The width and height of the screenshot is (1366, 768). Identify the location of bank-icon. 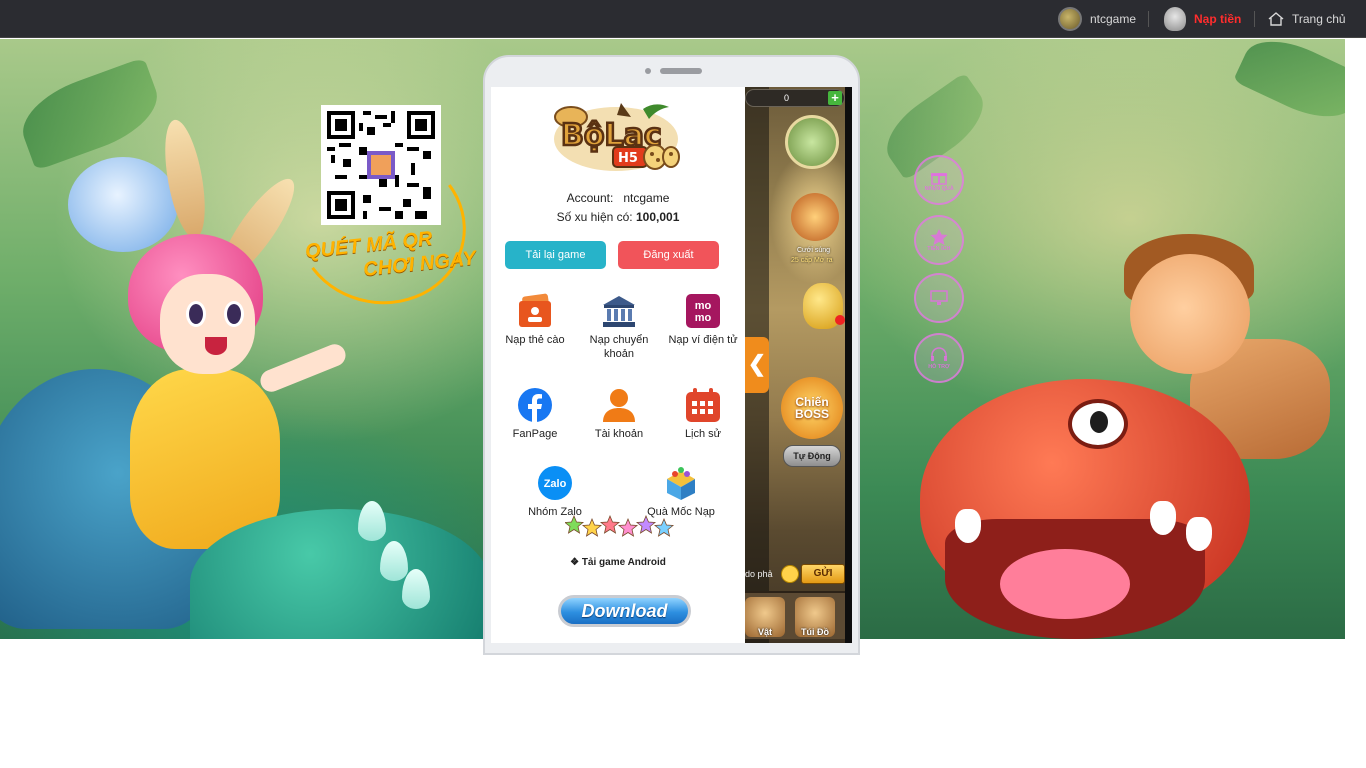
(619, 311).